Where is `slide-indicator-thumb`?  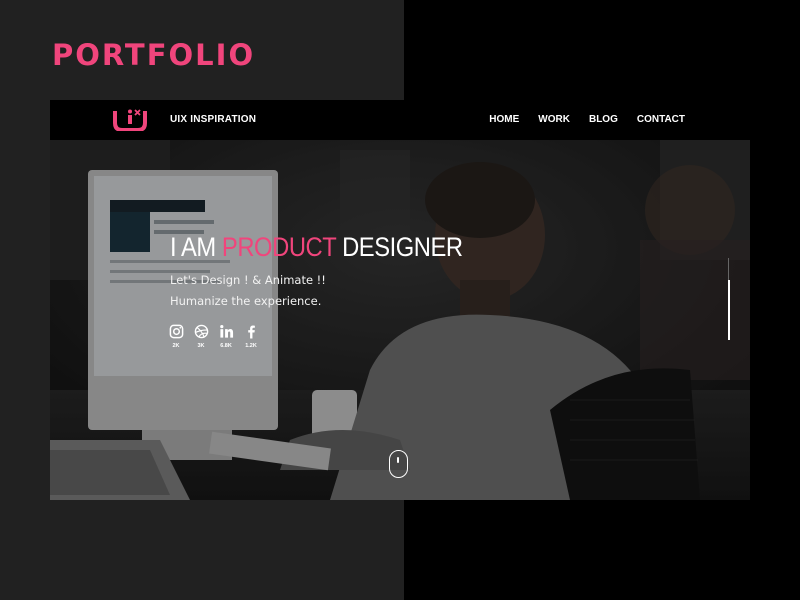
slide-indicator-thumb is located at coordinates (729, 310).